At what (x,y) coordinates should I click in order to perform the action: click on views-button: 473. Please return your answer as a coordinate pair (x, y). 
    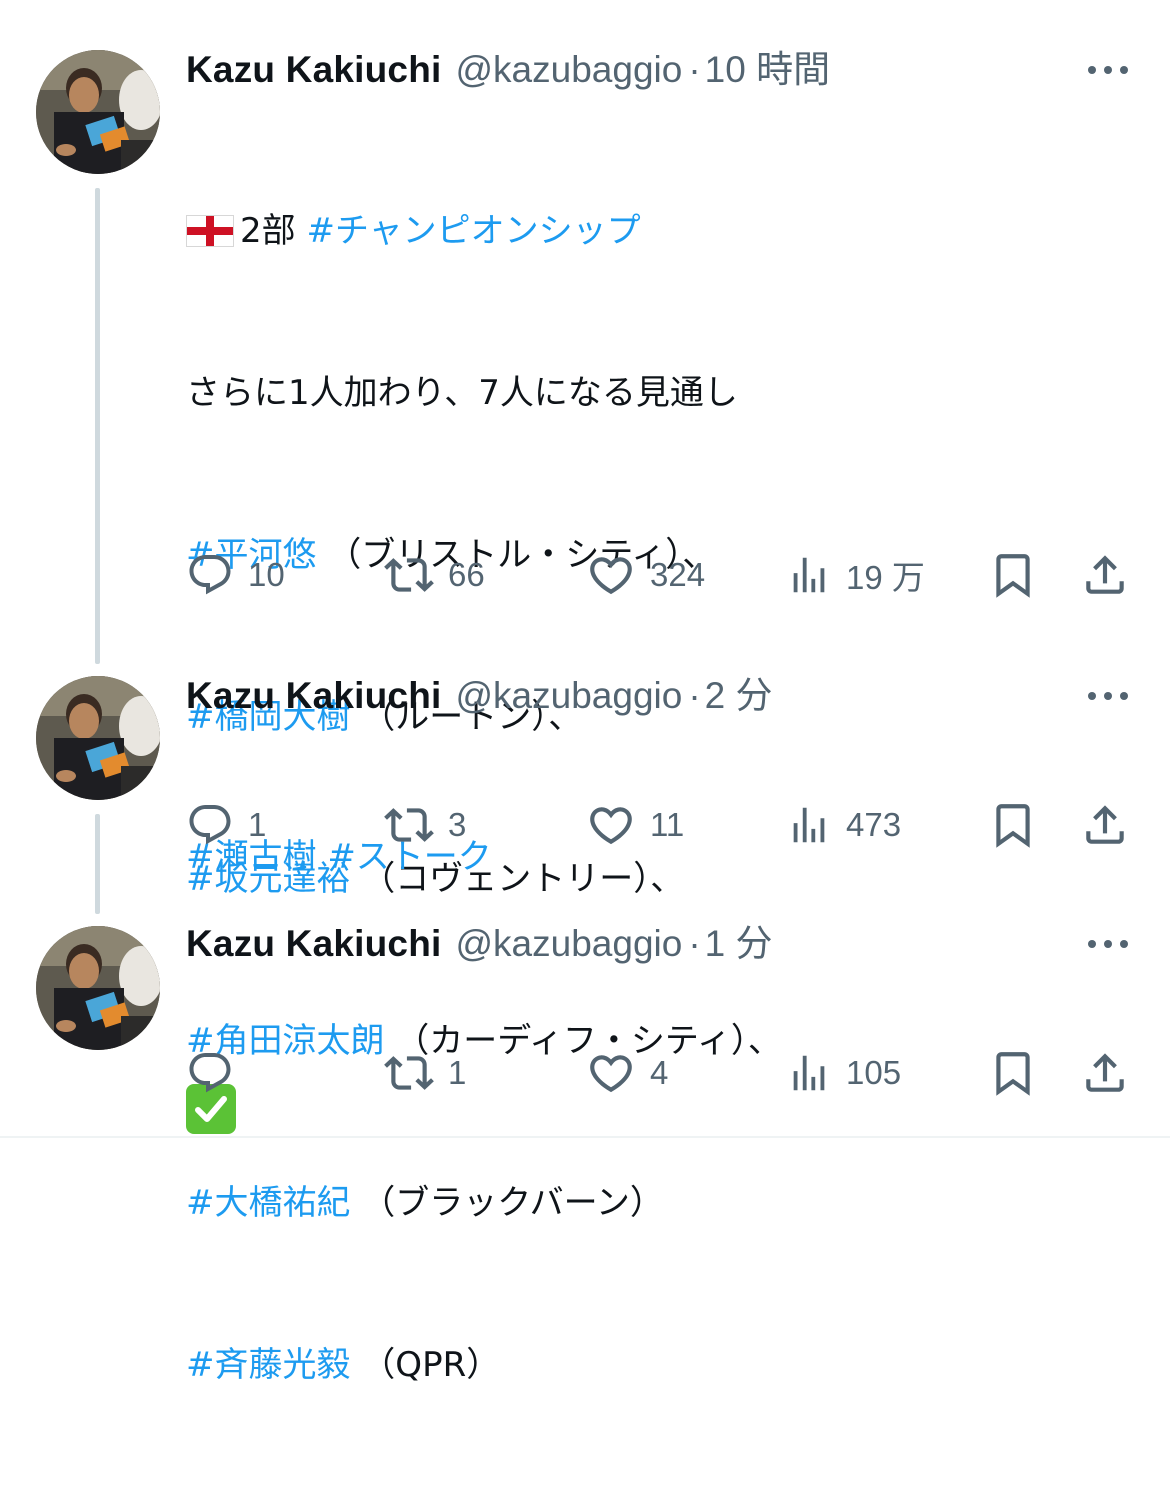
    Looking at the image, I should click on (843, 825).